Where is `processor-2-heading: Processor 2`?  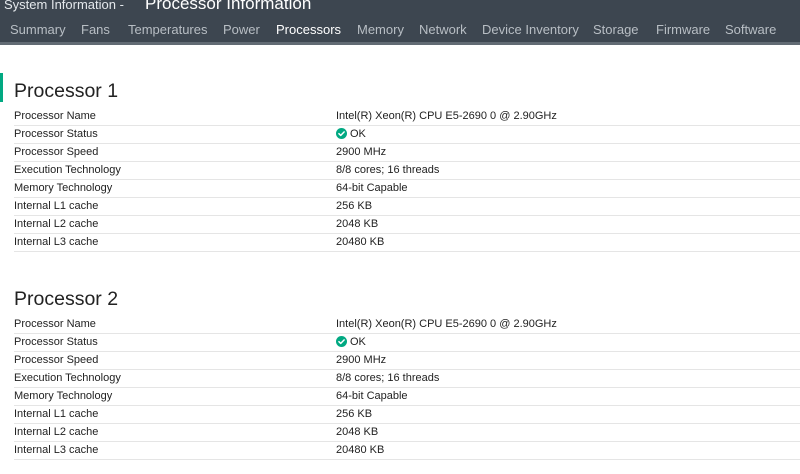 processor-2-heading: Processor 2 is located at coordinates (66, 299).